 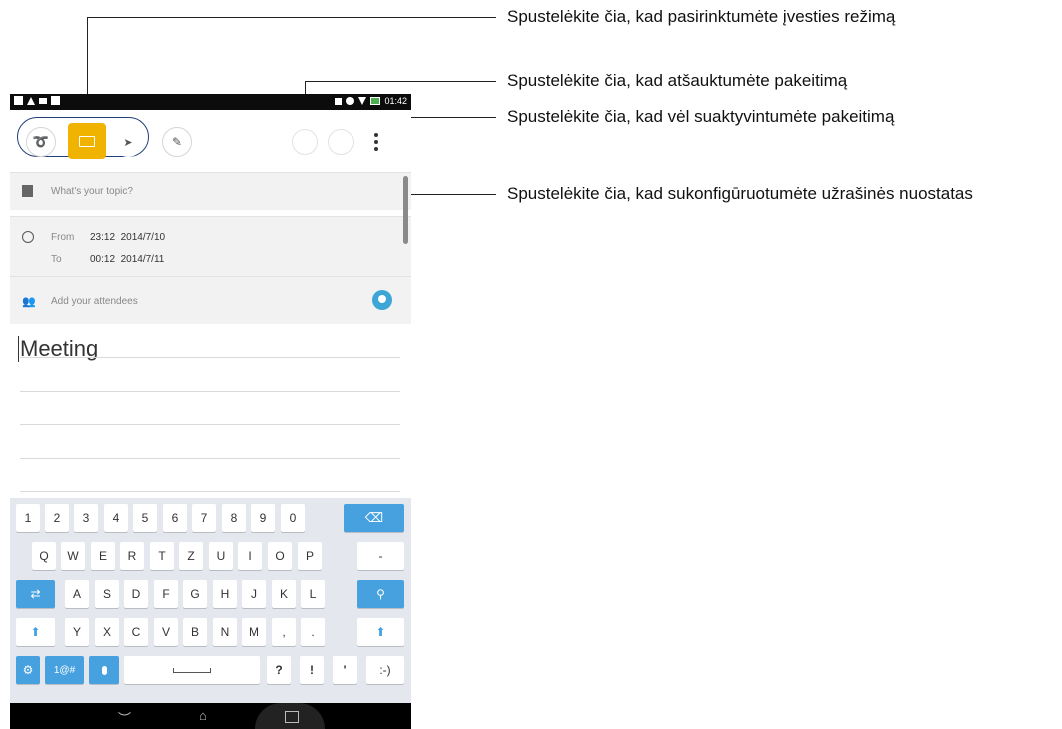 What do you see at coordinates (77, 594) in the screenshot?
I see `key-a: A` at bounding box center [77, 594].